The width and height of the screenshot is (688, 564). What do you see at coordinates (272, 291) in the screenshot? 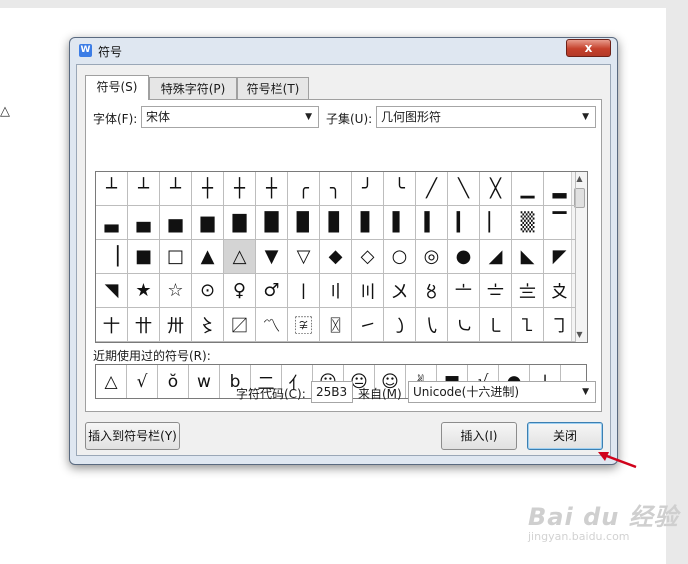
I see `symbol-cell: ♂` at bounding box center [272, 291].